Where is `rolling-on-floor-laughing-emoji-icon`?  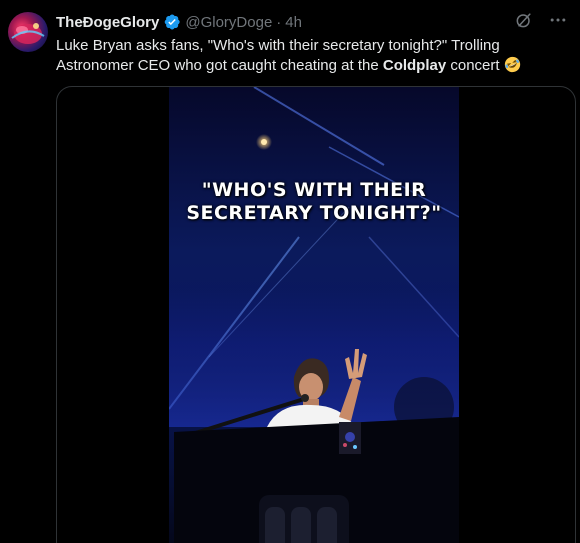
rolling-on-floor-laughing-emoji-icon is located at coordinates (512, 64).